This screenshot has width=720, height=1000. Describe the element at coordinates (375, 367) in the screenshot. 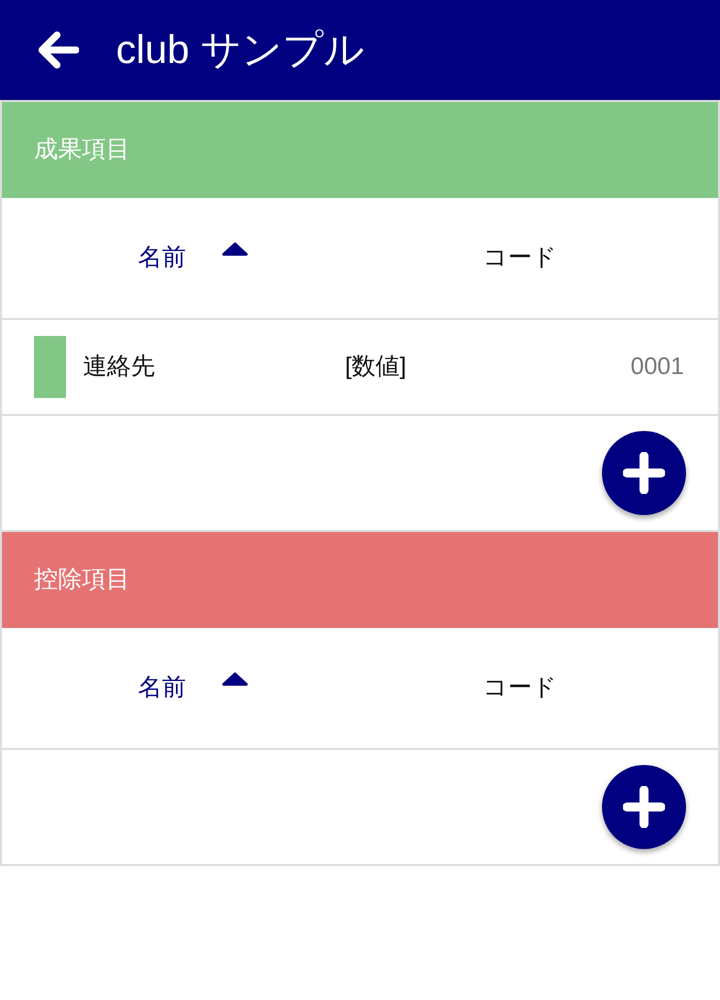

I see `item-type: [数値]` at that location.